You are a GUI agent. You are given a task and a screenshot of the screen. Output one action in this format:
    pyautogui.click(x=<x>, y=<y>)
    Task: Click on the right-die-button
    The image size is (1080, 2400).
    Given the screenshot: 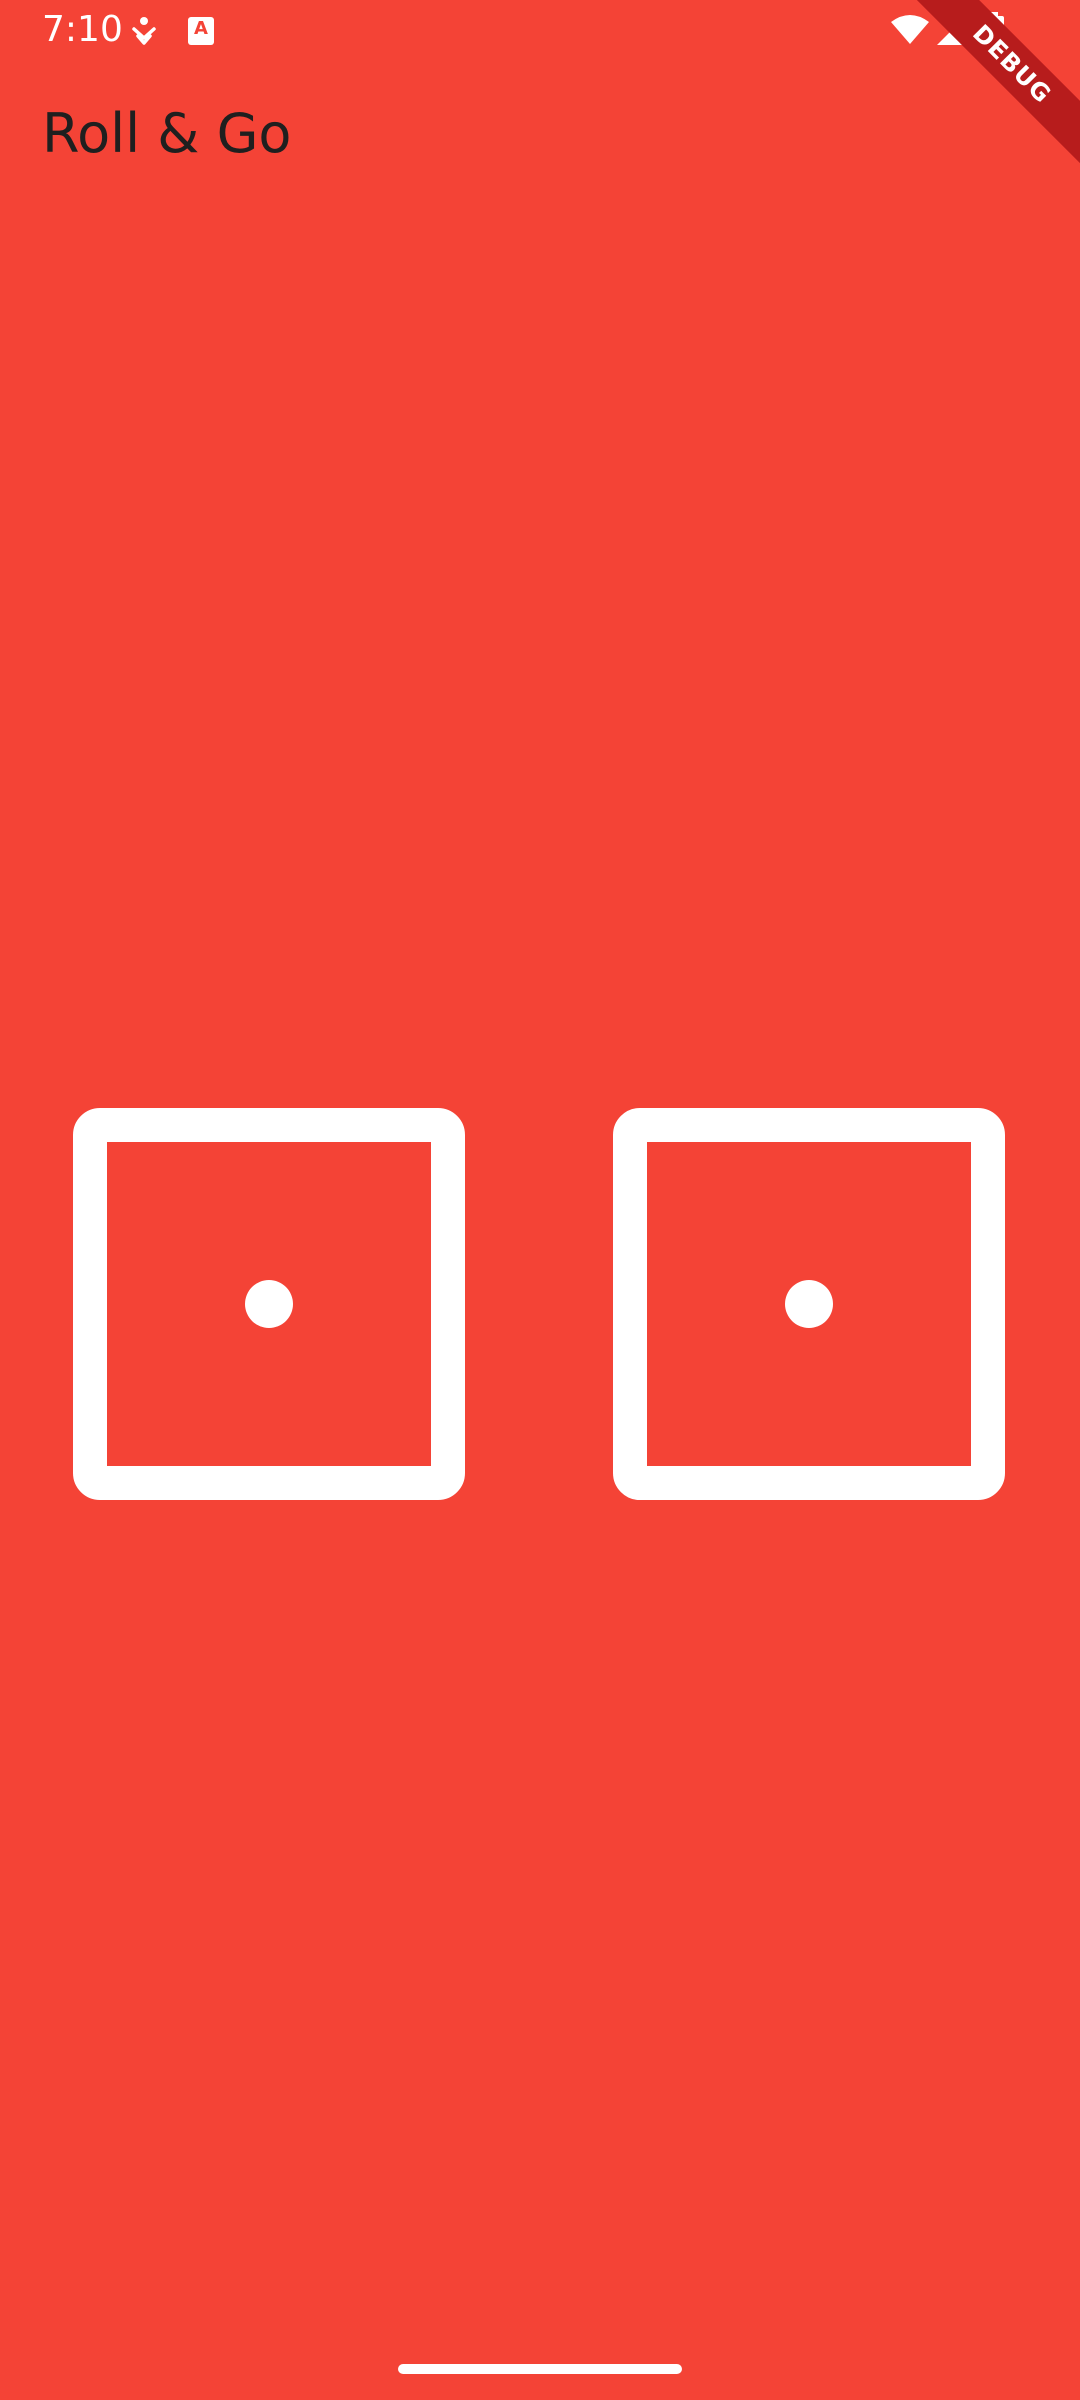 What is the action you would take?
    pyautogui.click(x=809, y=1304)
    